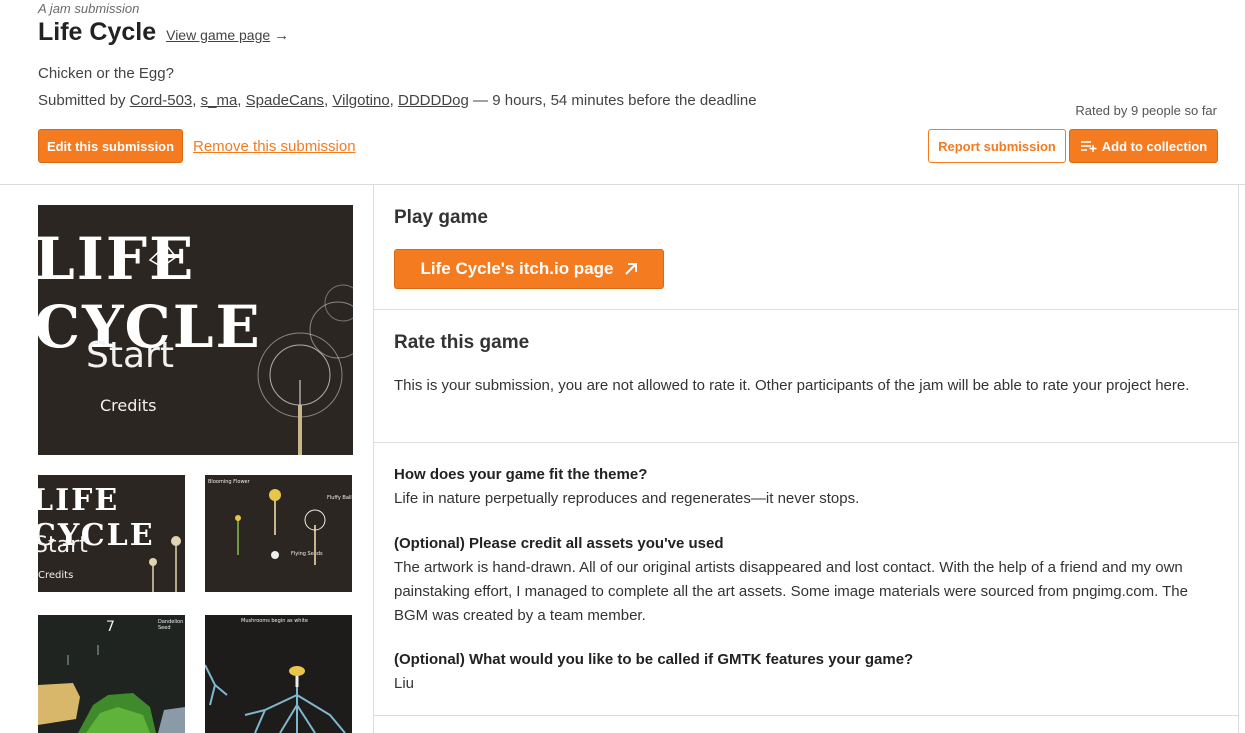 The width and height of the screenshot is (1245, 733). What do you see at coordinates (280, 527) in the screenshot?
I see `flower-stages-illustration` at bounding box center [280, 527].